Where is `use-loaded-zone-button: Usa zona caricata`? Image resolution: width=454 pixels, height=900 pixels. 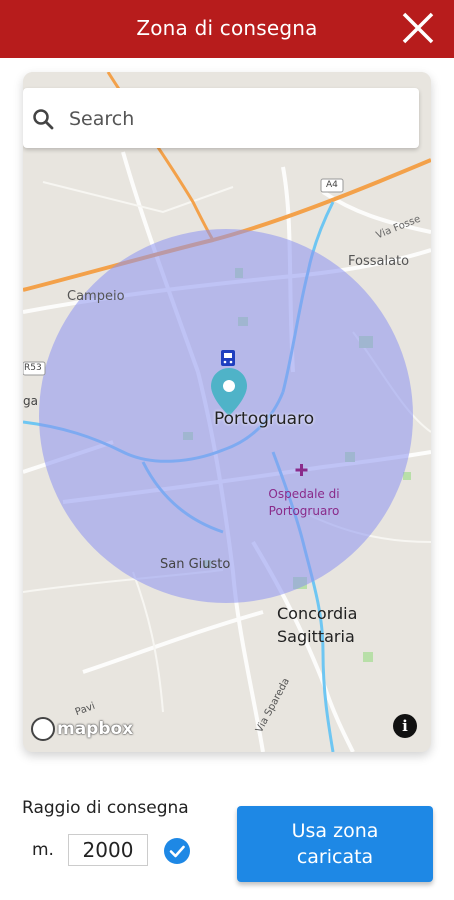
use-loaded-zone-button: Usa zona caricata is located at coordinates (335, 844).